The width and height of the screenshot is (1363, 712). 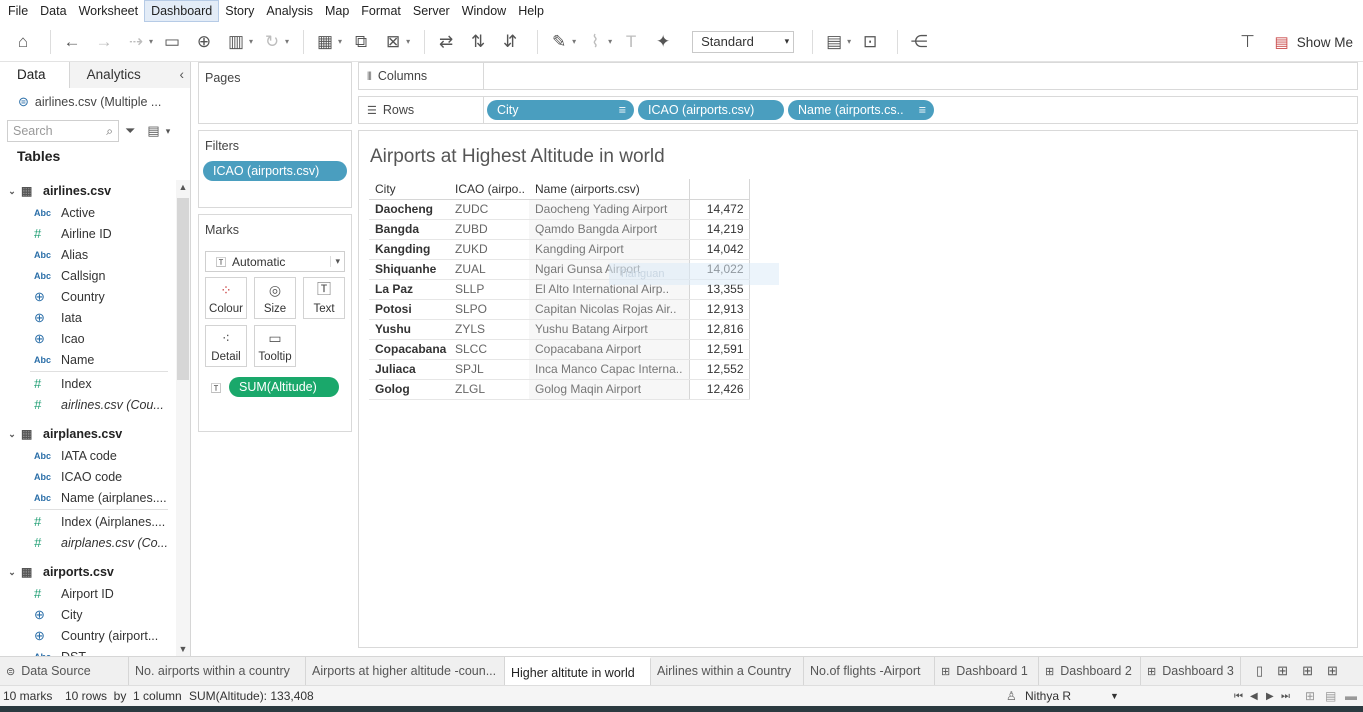 I want to click on user-name: Nithya R, so click(x=1048, y=696).